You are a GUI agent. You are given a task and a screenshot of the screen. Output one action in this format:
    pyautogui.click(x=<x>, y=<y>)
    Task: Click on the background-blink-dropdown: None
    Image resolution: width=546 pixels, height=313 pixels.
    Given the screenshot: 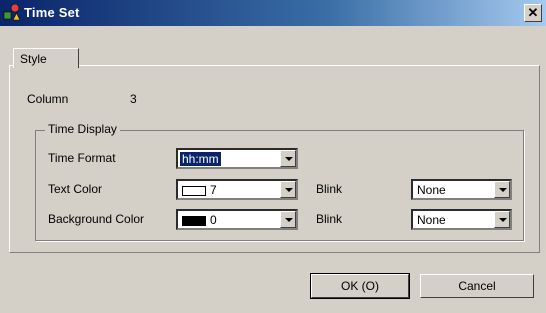 What is the action you would take?
    pyautogui.click(x=461, y=219)
    